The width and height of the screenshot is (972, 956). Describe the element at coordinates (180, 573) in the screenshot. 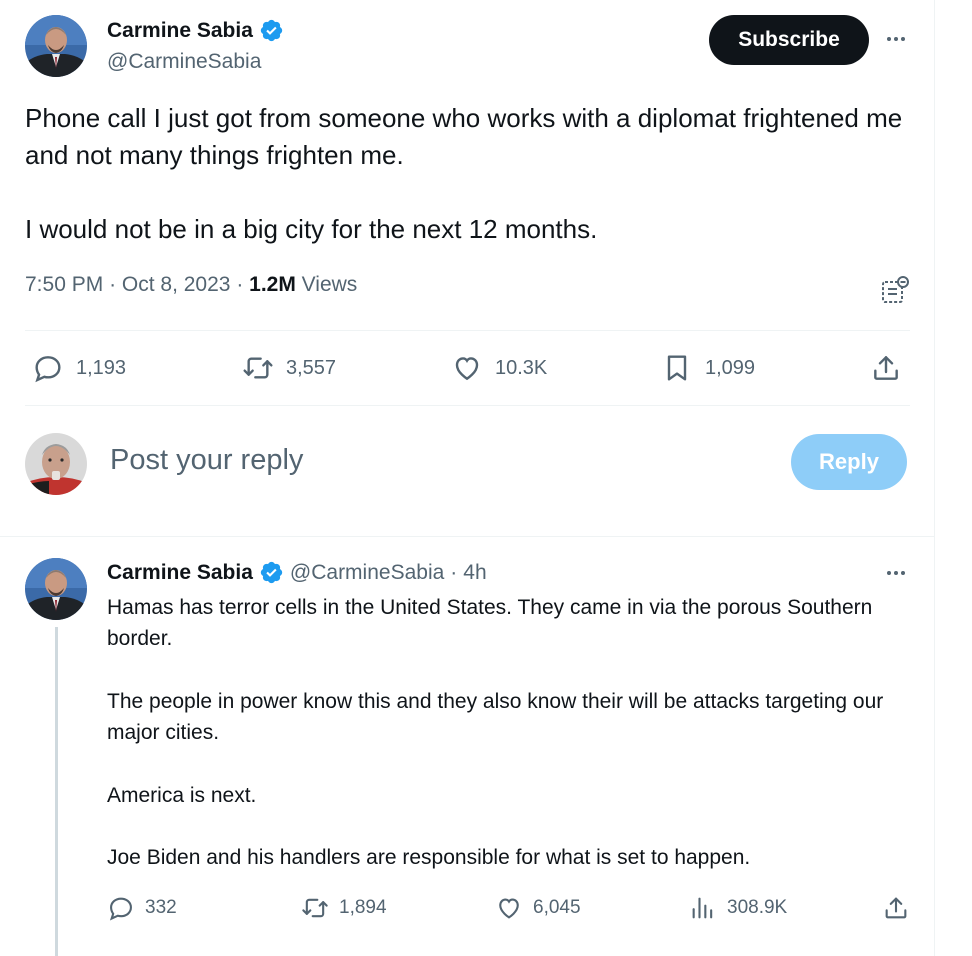

I see `reply-author-name: Carmine Sabia` at that location.